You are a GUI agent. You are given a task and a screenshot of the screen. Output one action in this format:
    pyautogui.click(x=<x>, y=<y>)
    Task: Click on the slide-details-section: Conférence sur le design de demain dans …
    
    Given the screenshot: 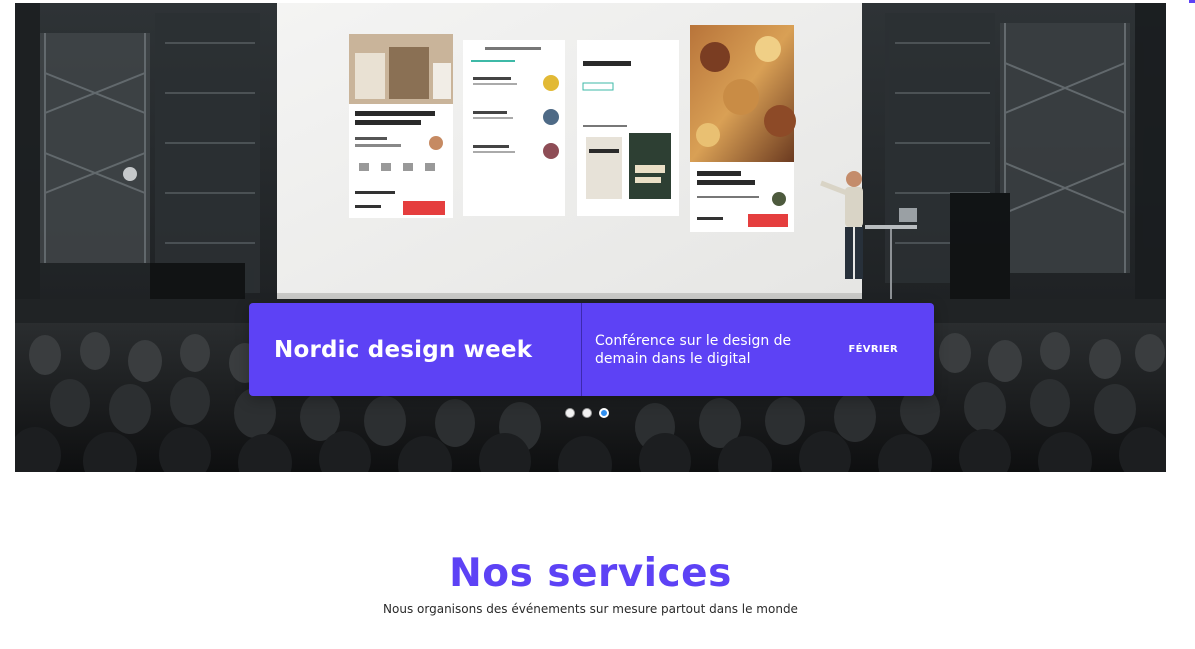 What is the action you would take?
    pyautogui.click(x=758, y=349)
    